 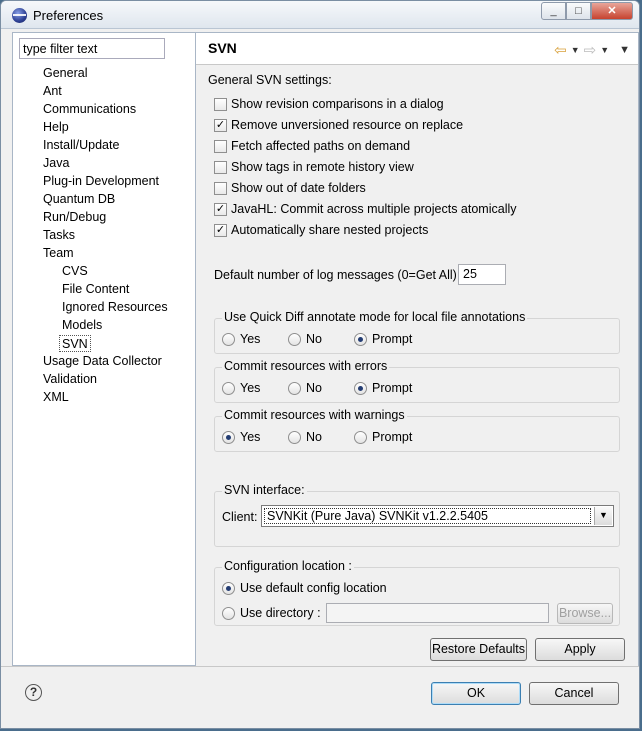 I want to click on tree-item-models: Models, so click(x=82, y=325).